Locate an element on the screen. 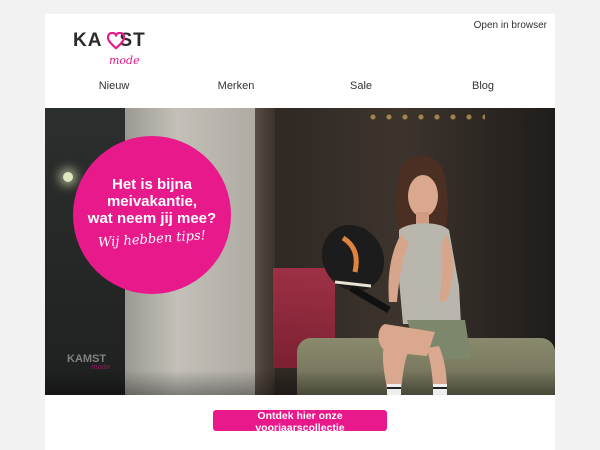 The height and width of the screenshot is (450, 600). promo-tagline: Wij hebben tips! is located at coordinates (152, 239).